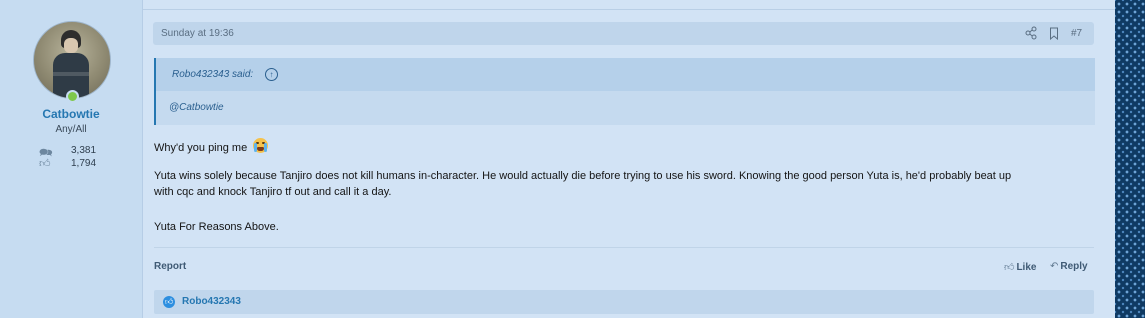  What do you see at coordinates (169, 302) in the screenshot?
I see `like-reaction-icon: 👍︎` at bounding box center [169, 302].